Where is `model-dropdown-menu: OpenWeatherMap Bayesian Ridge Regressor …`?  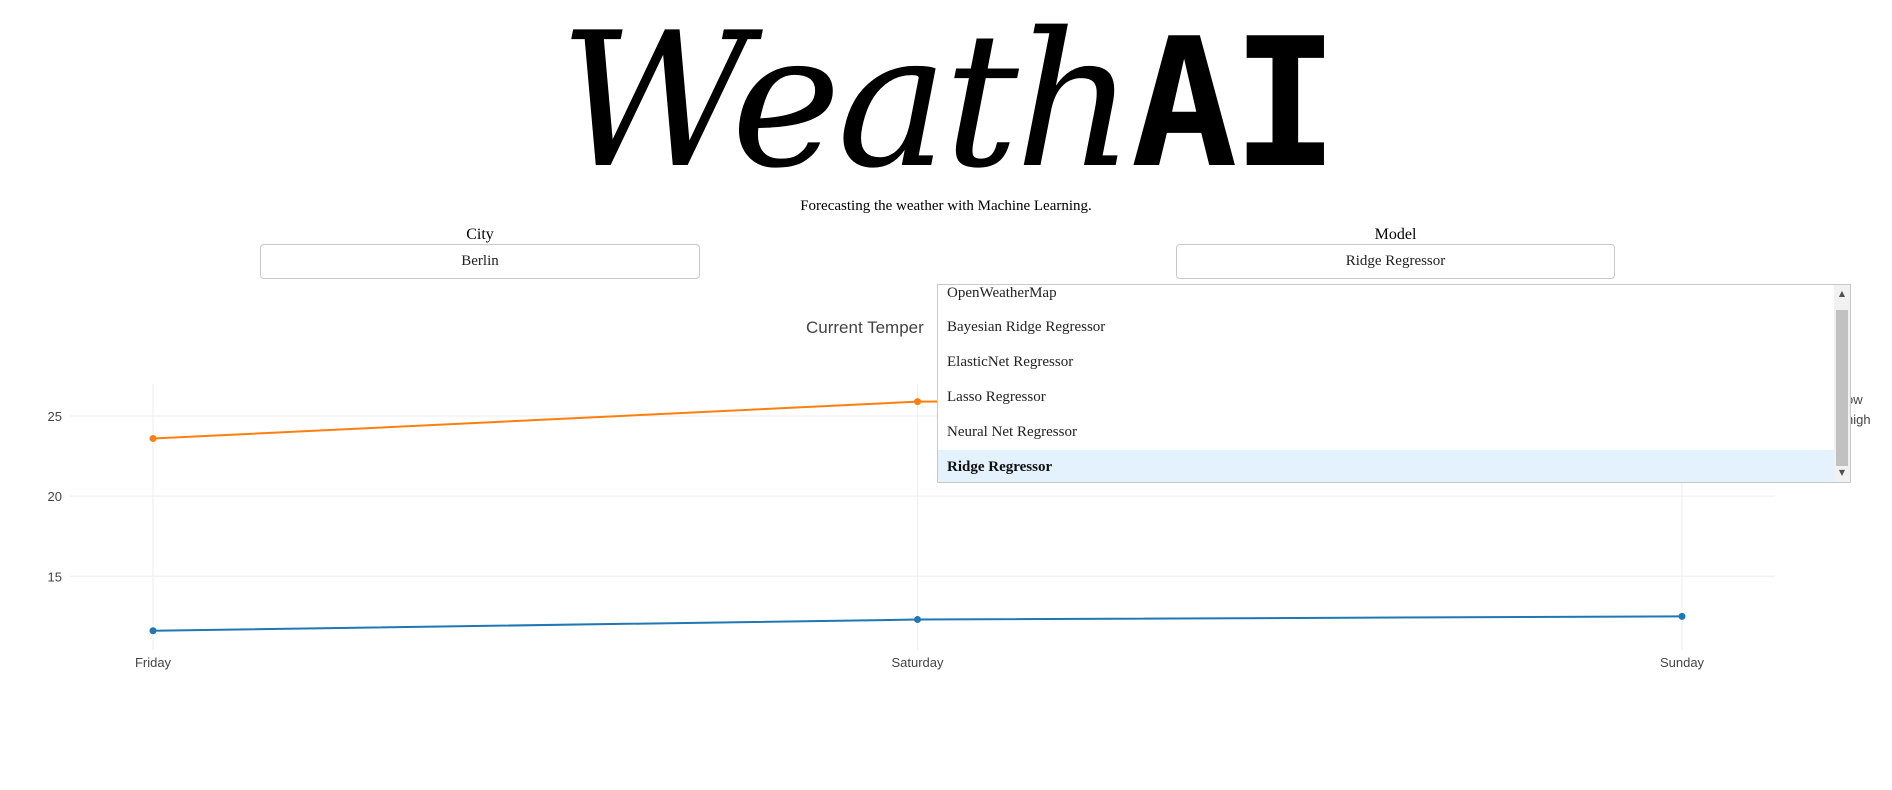
model-dropdown-menu: OpenWeatherMap Bayesian Ridge Regressor … is located at coordinates (1394, 383).